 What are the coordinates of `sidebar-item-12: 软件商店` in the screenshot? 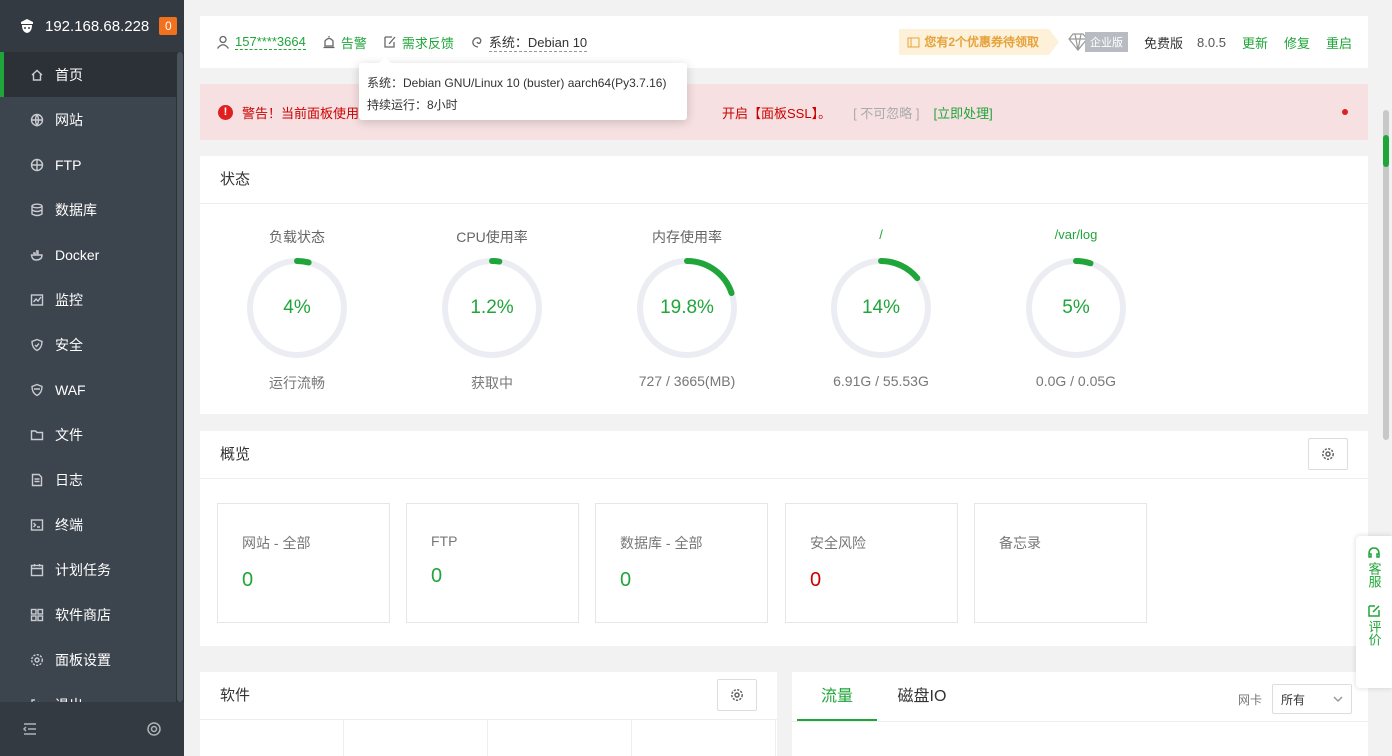 It's located at (88, 614).